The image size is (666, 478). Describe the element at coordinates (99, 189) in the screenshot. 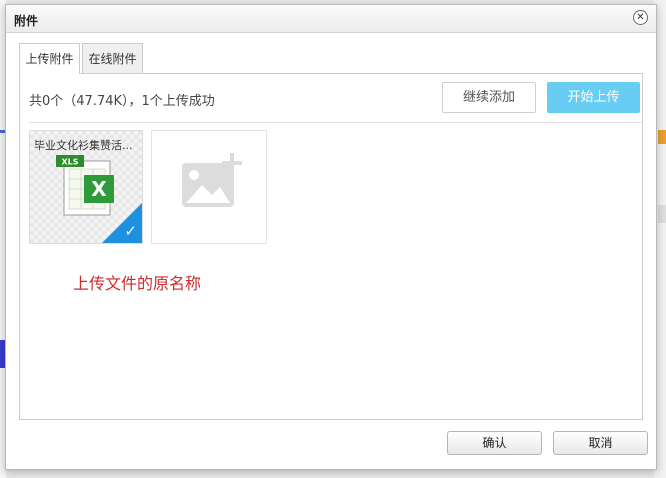

I see `svg-text: X` at that location.